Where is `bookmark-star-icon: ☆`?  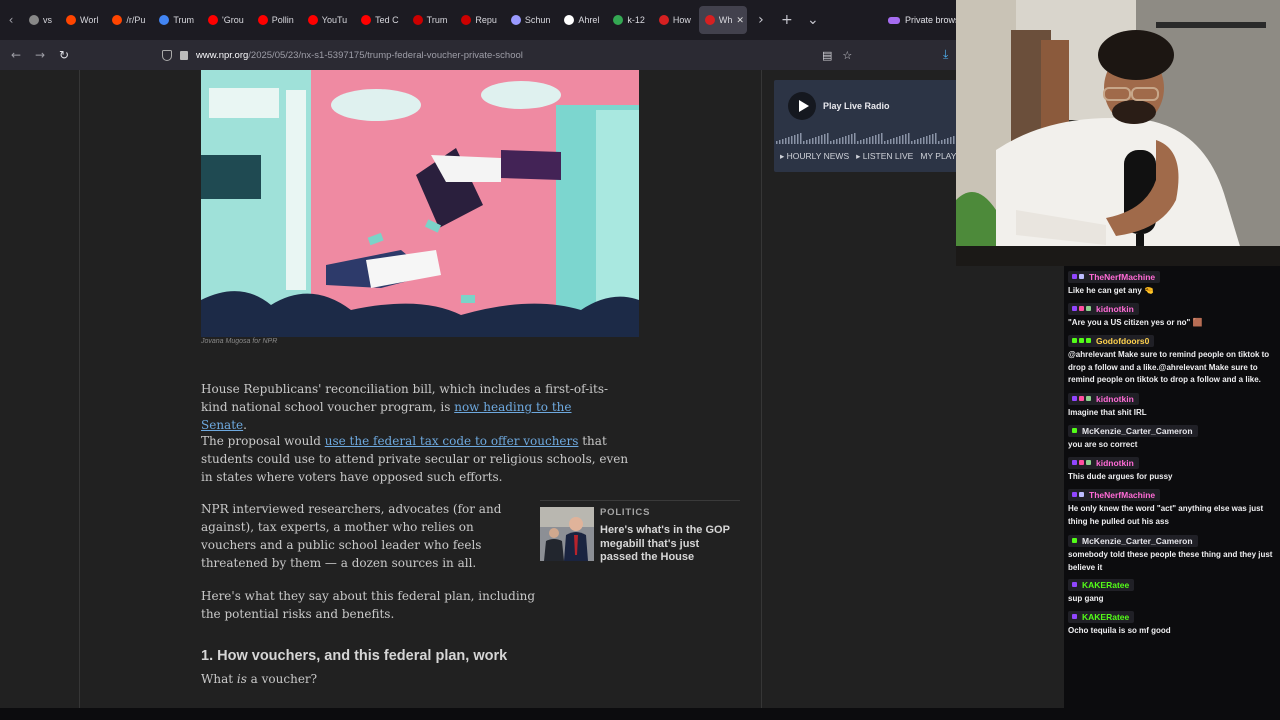 bookmark-star-icon: ☆ is located at coordinates (847, 55).